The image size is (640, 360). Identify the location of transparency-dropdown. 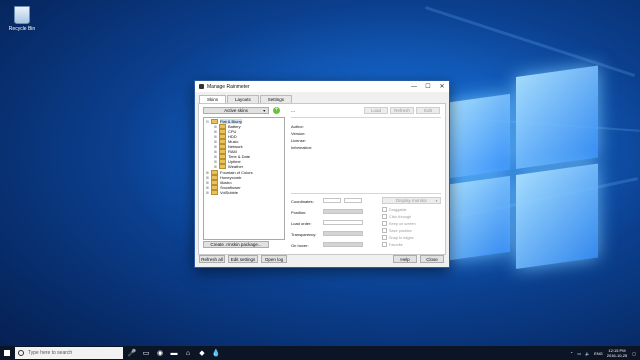
(343, 233).